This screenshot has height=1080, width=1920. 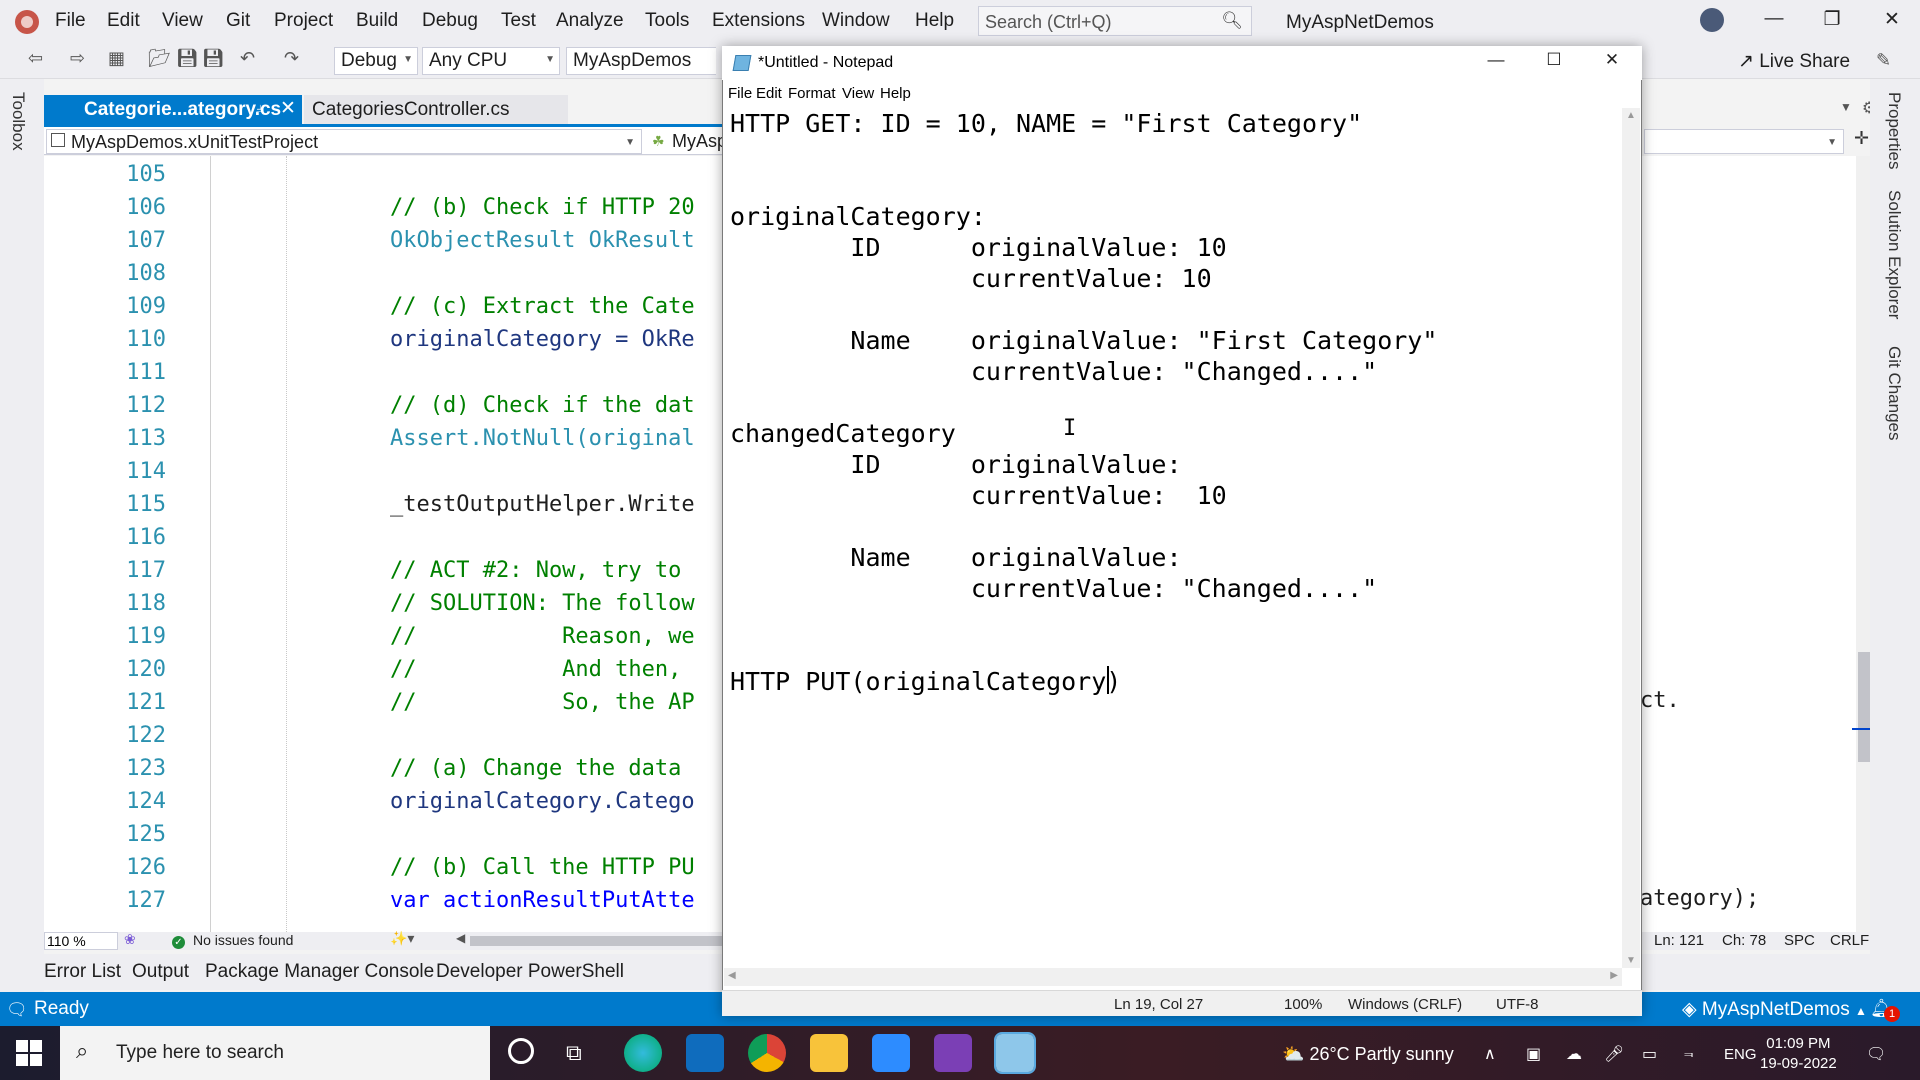 What do you see at coordinates (1303, 1004) in the screenshot?
I see `notepad-zoom: 100%` at bounding box center [1303, 1004].